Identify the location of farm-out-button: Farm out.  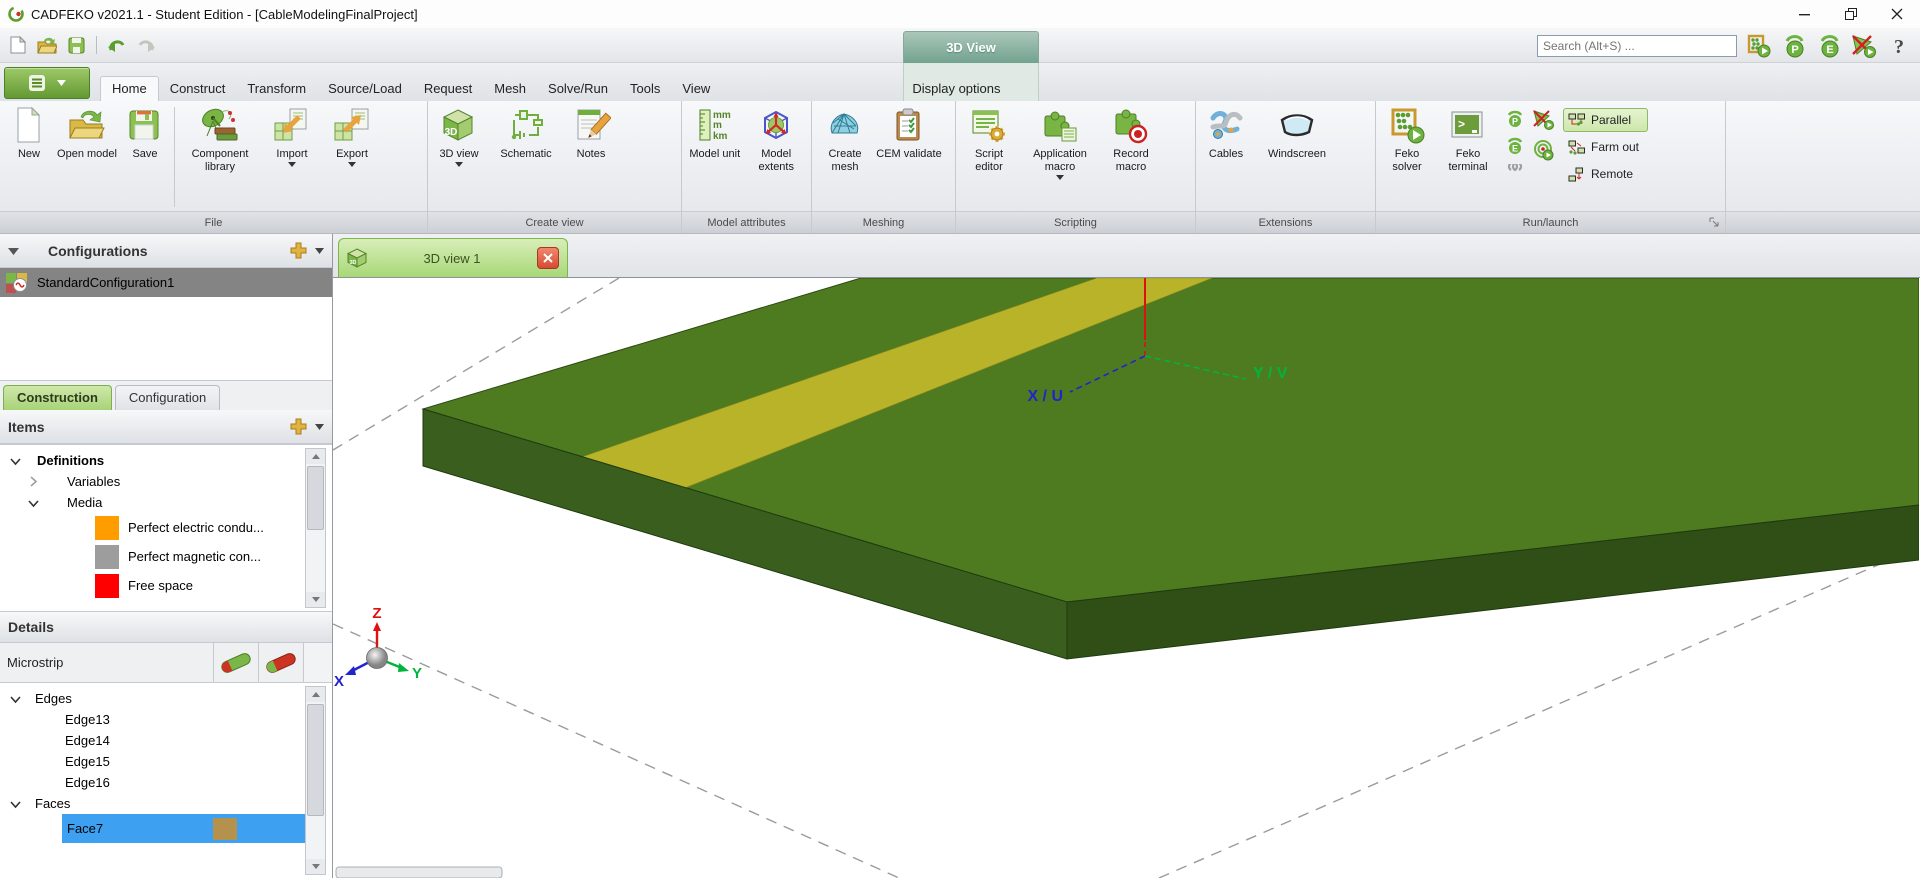
(1605, 147).